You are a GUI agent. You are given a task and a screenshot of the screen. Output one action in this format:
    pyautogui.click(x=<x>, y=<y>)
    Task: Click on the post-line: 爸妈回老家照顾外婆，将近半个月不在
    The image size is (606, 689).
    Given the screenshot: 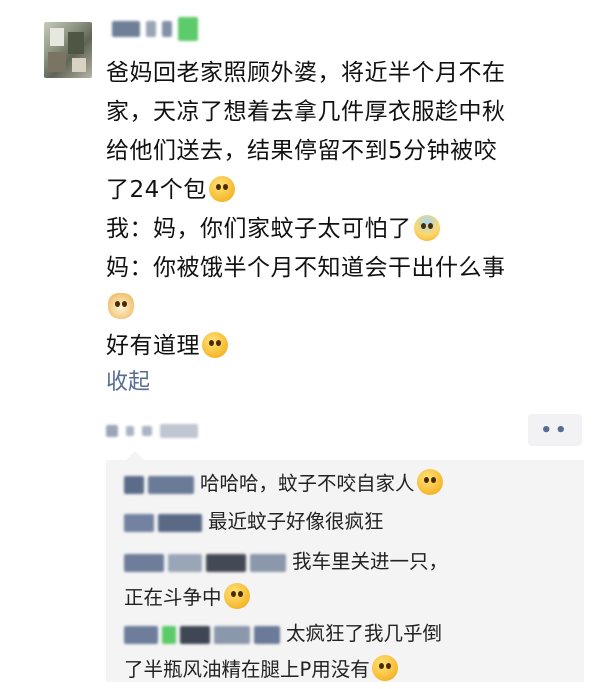 What is the action you would take?
    pyautogui.click(x=306, y=73)
    